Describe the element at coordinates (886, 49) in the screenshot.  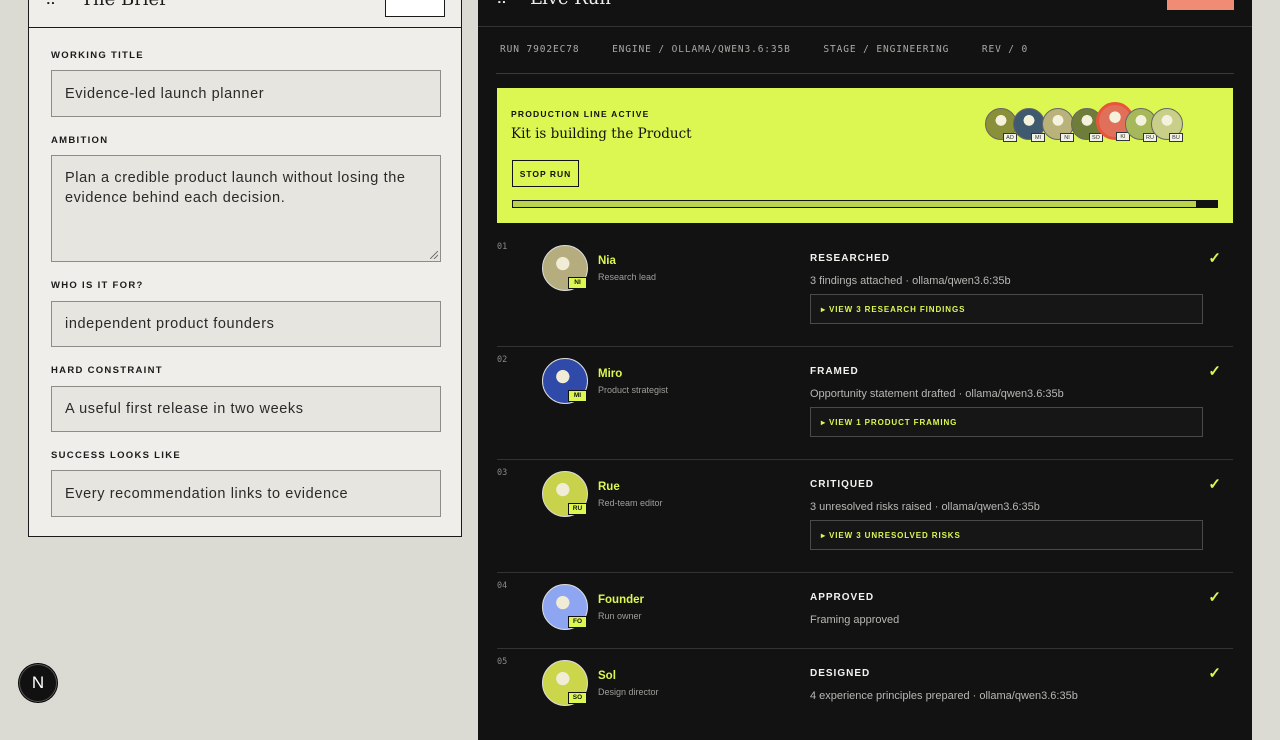
I see `run-stage: STAGE / ENGINEERING` at that location.